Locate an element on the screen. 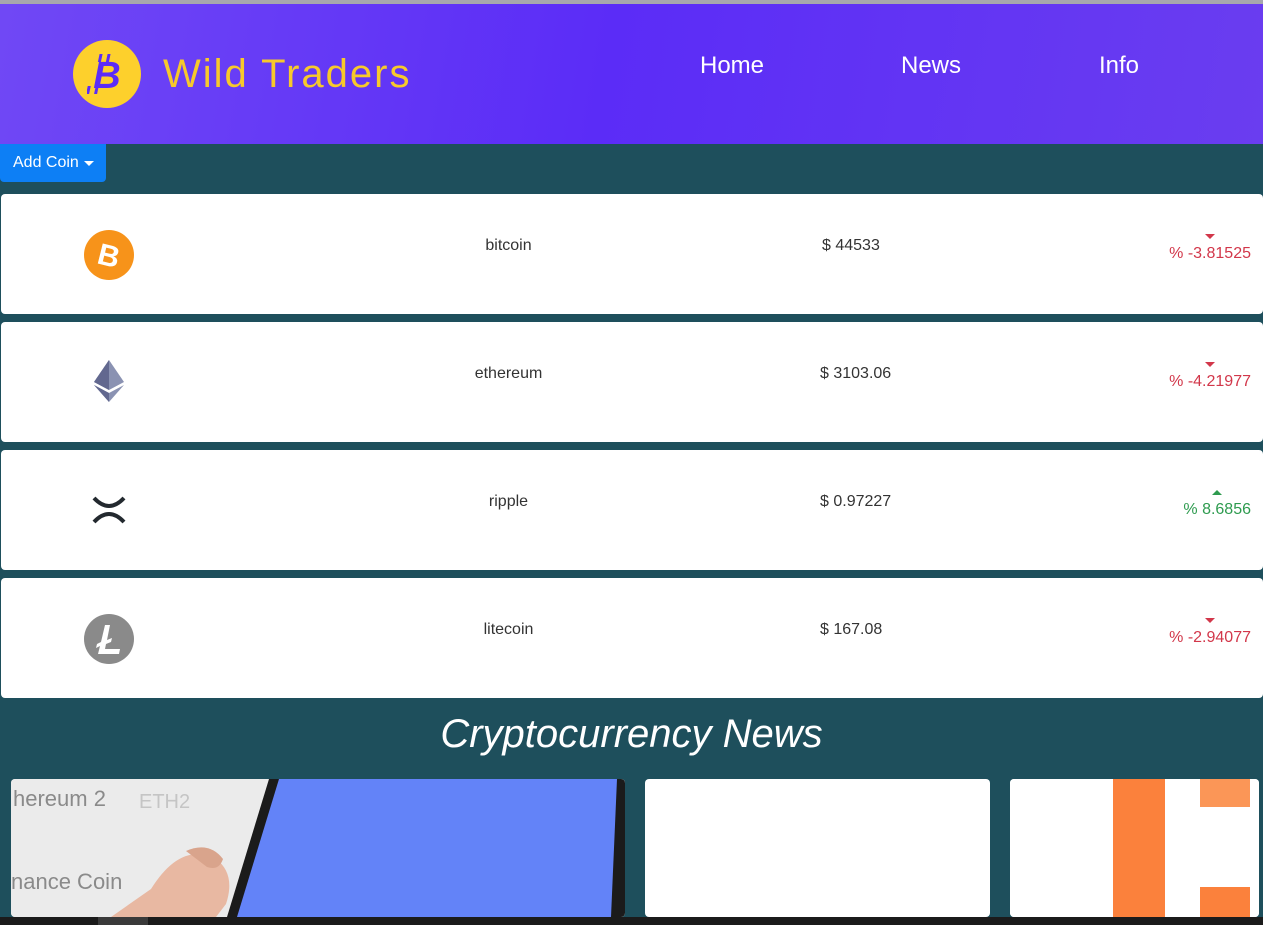  os-taskbar is located at coordinates (631, 921).